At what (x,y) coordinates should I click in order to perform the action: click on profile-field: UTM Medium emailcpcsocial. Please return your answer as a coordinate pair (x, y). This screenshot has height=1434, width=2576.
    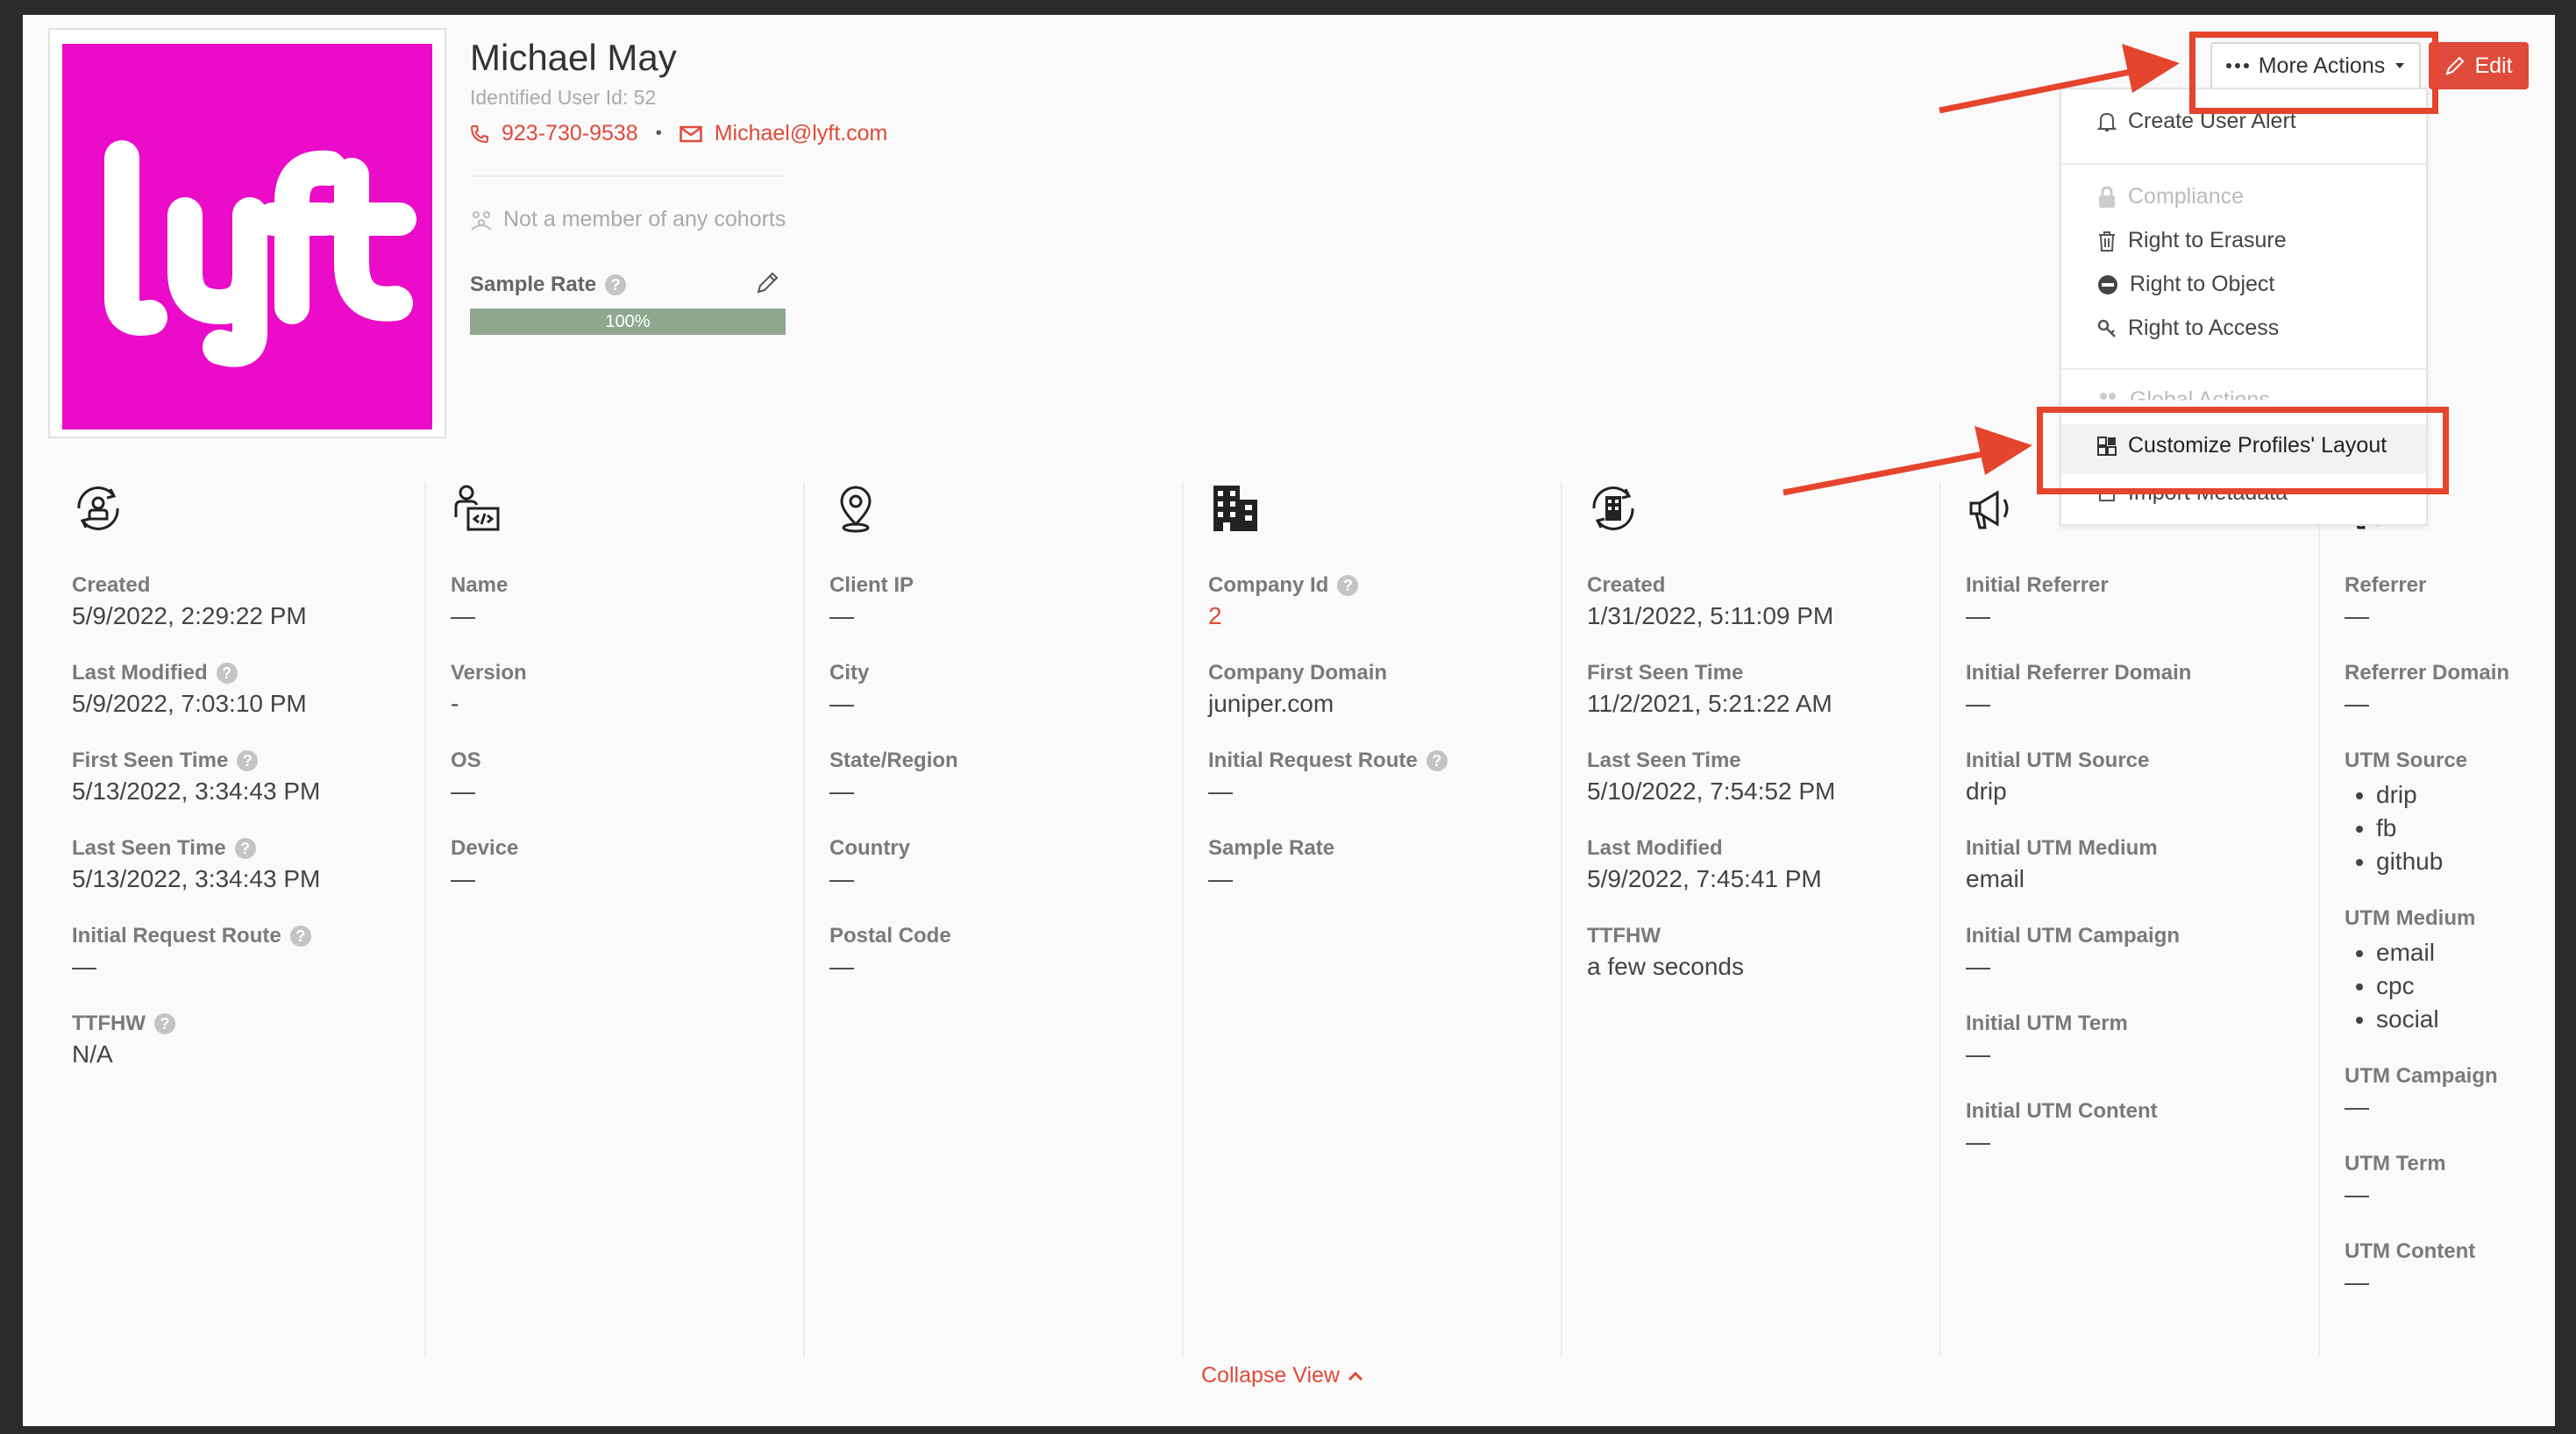
    Looking at the image, I should click on (2427, 970).